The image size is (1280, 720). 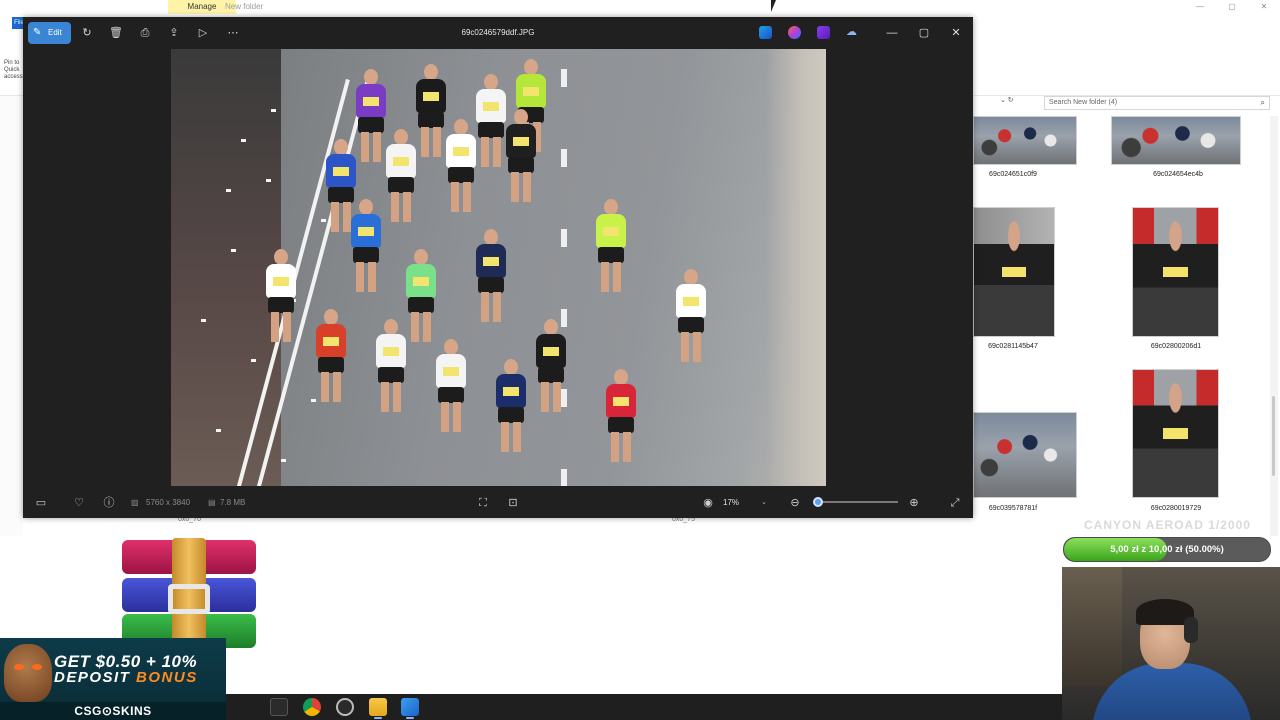 What do you see at coordinates (116, 33) in the screenshot?
I see `delete-icon: 🗑` at bounding box center [116, 33].